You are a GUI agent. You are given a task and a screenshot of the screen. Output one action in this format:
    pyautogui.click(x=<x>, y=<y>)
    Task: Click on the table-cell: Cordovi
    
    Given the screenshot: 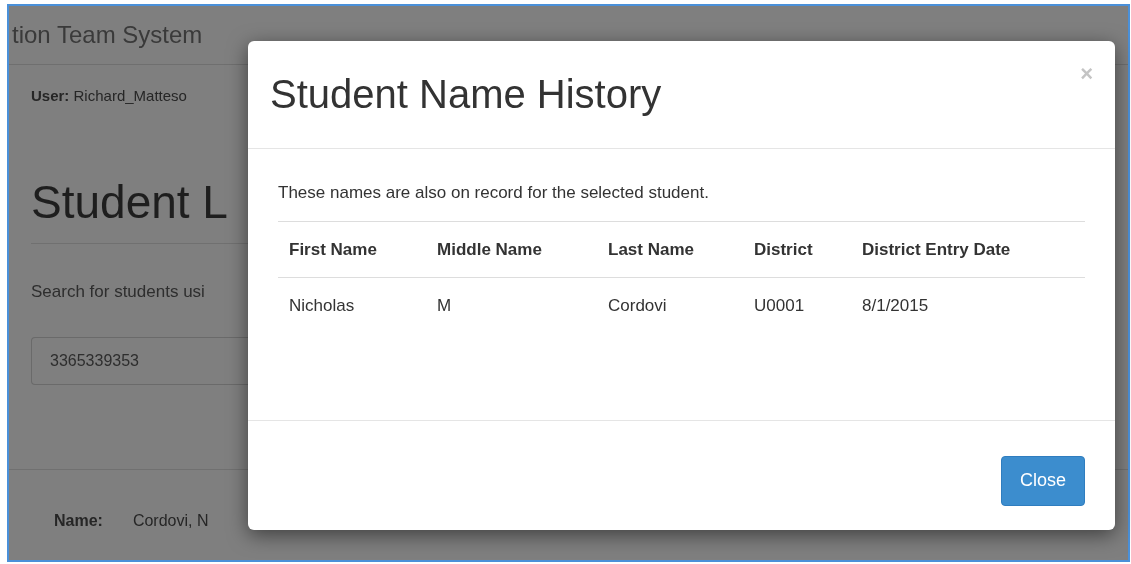 What is the action you would take?
    pyautogui.click(x=670, y=305)
    